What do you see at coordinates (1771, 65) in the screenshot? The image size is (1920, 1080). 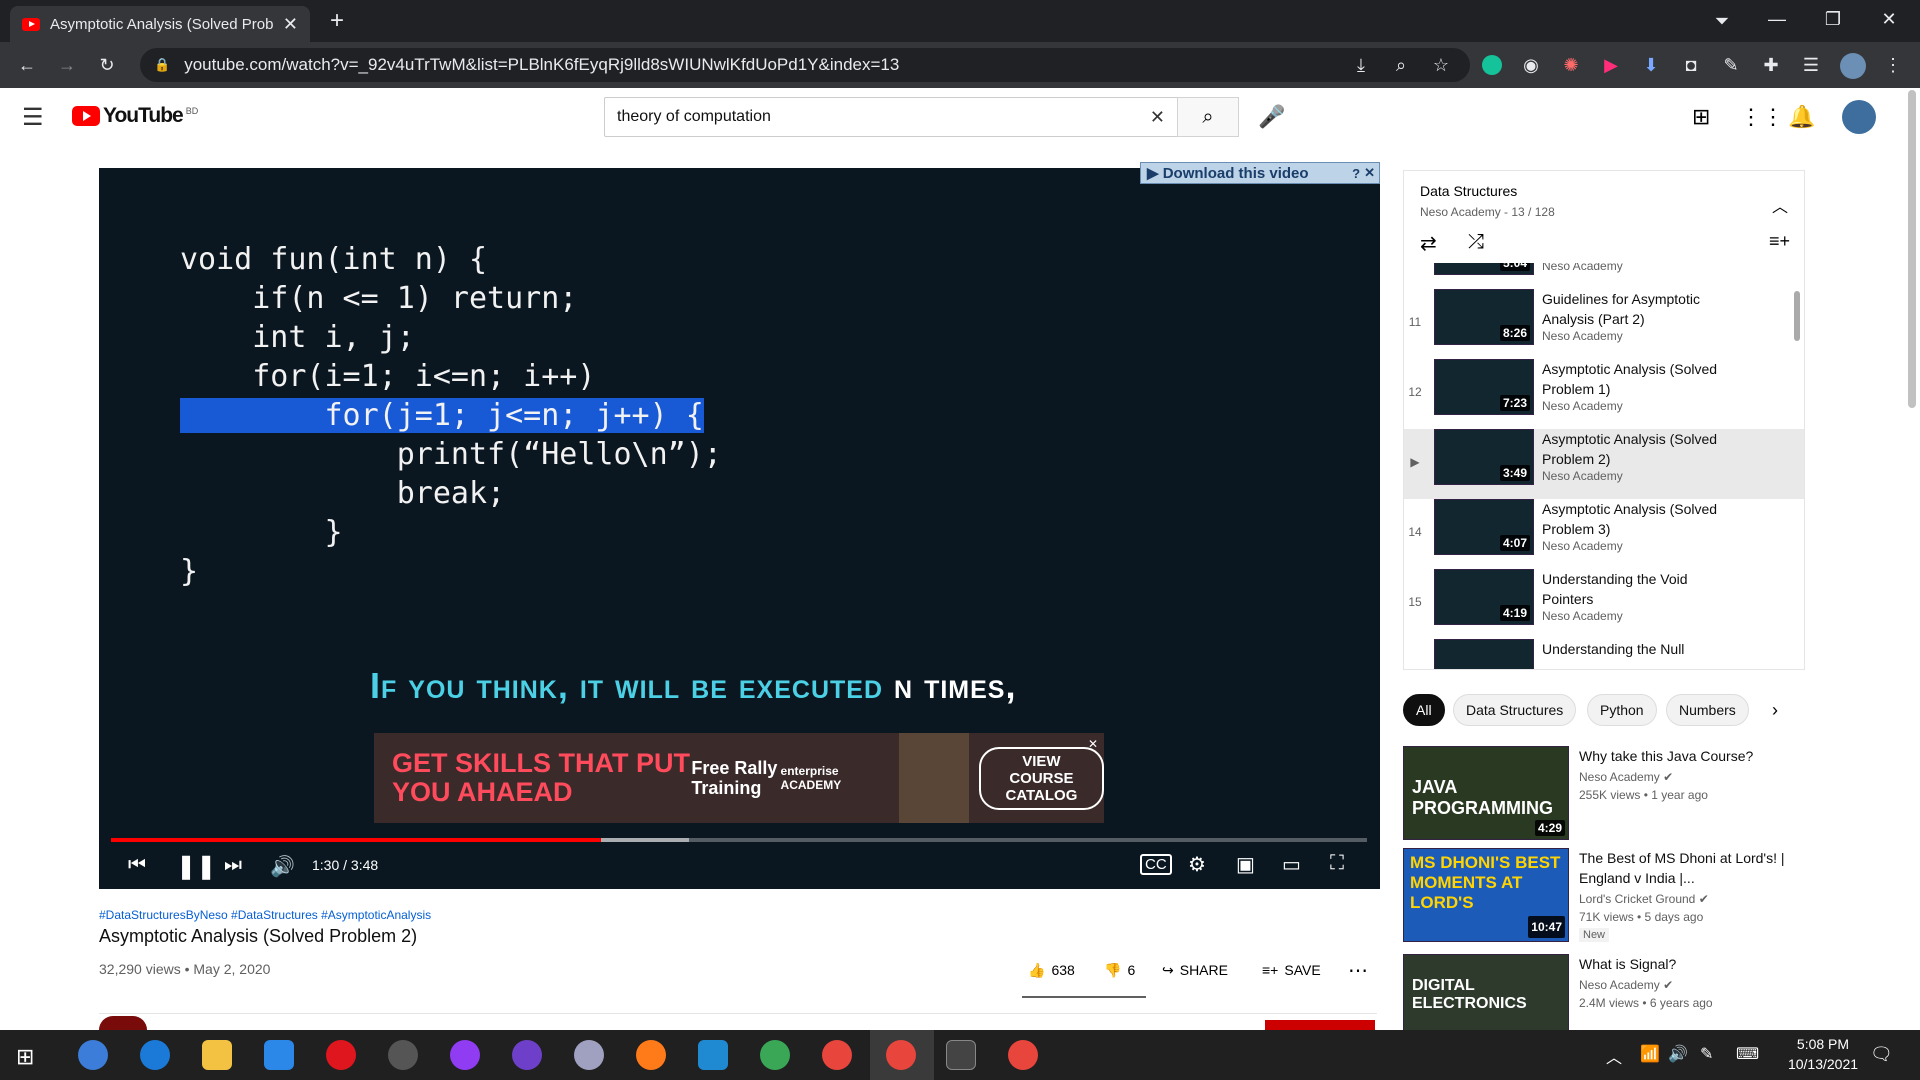 I see `extensions-puzzle-icon: ✚` at bounding box center [1771, 65].